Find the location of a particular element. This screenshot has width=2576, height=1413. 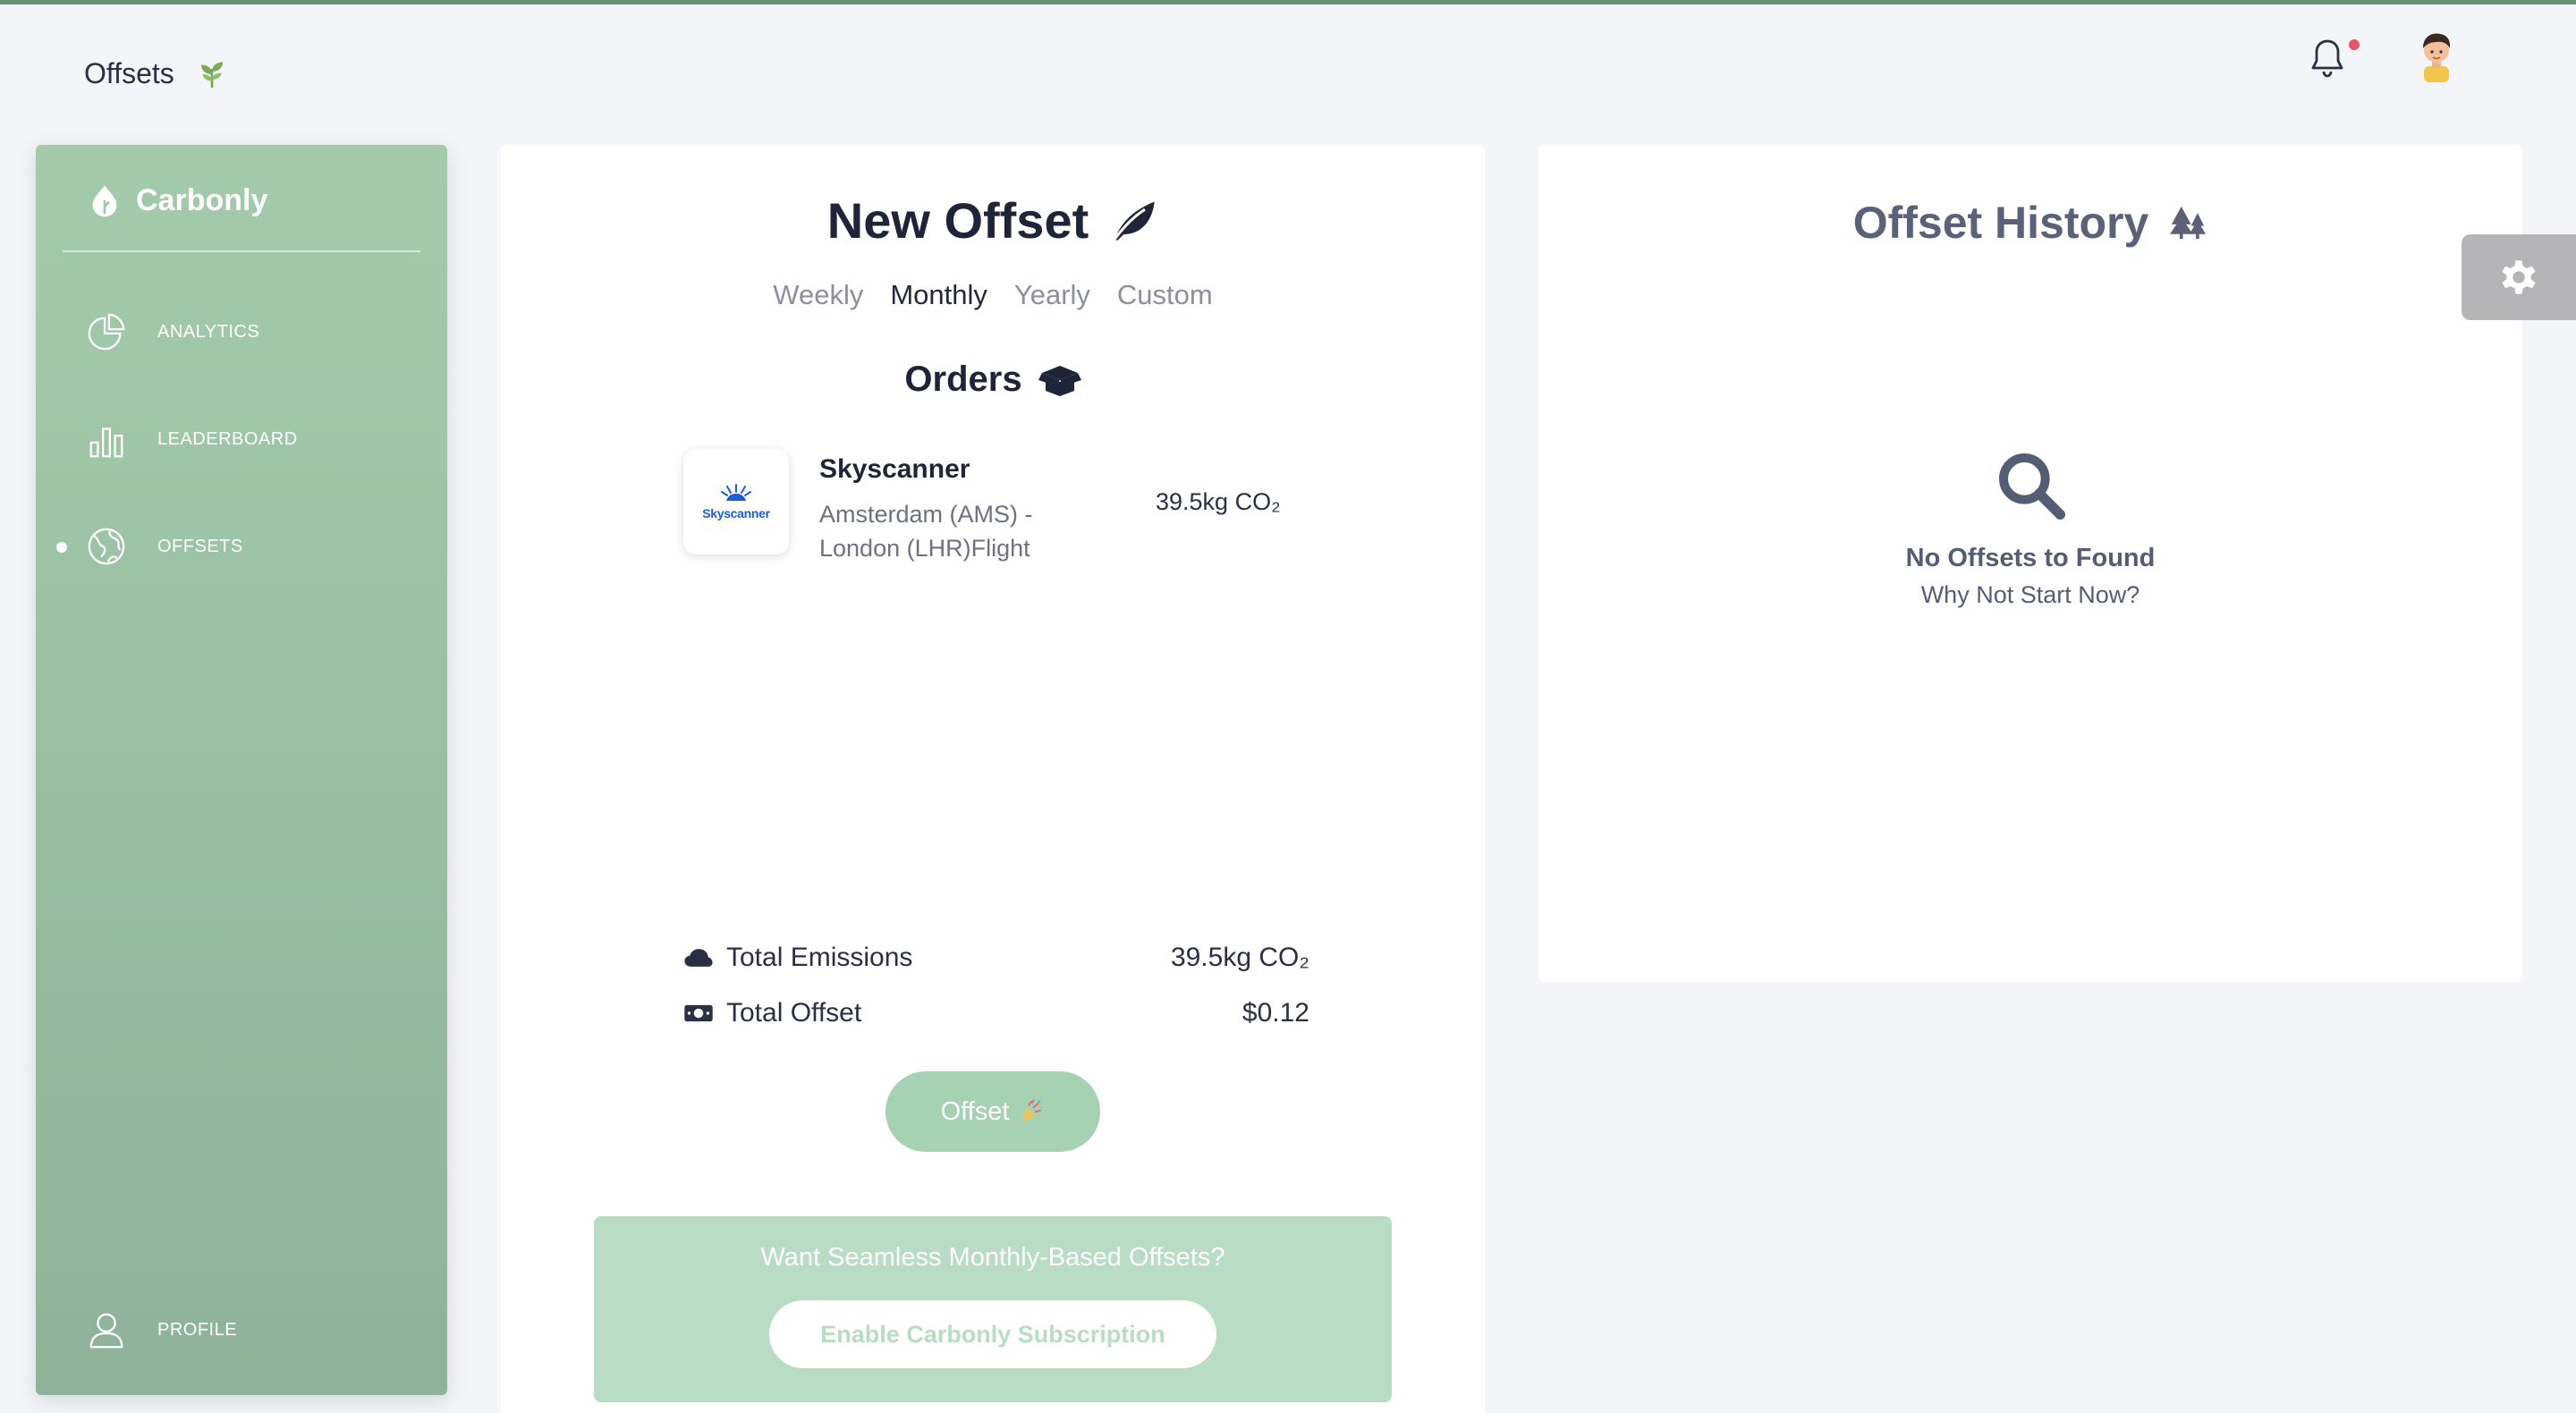

sidebar-item-leaderboard: LEADERBOARD is located at coordinates (192, 439).